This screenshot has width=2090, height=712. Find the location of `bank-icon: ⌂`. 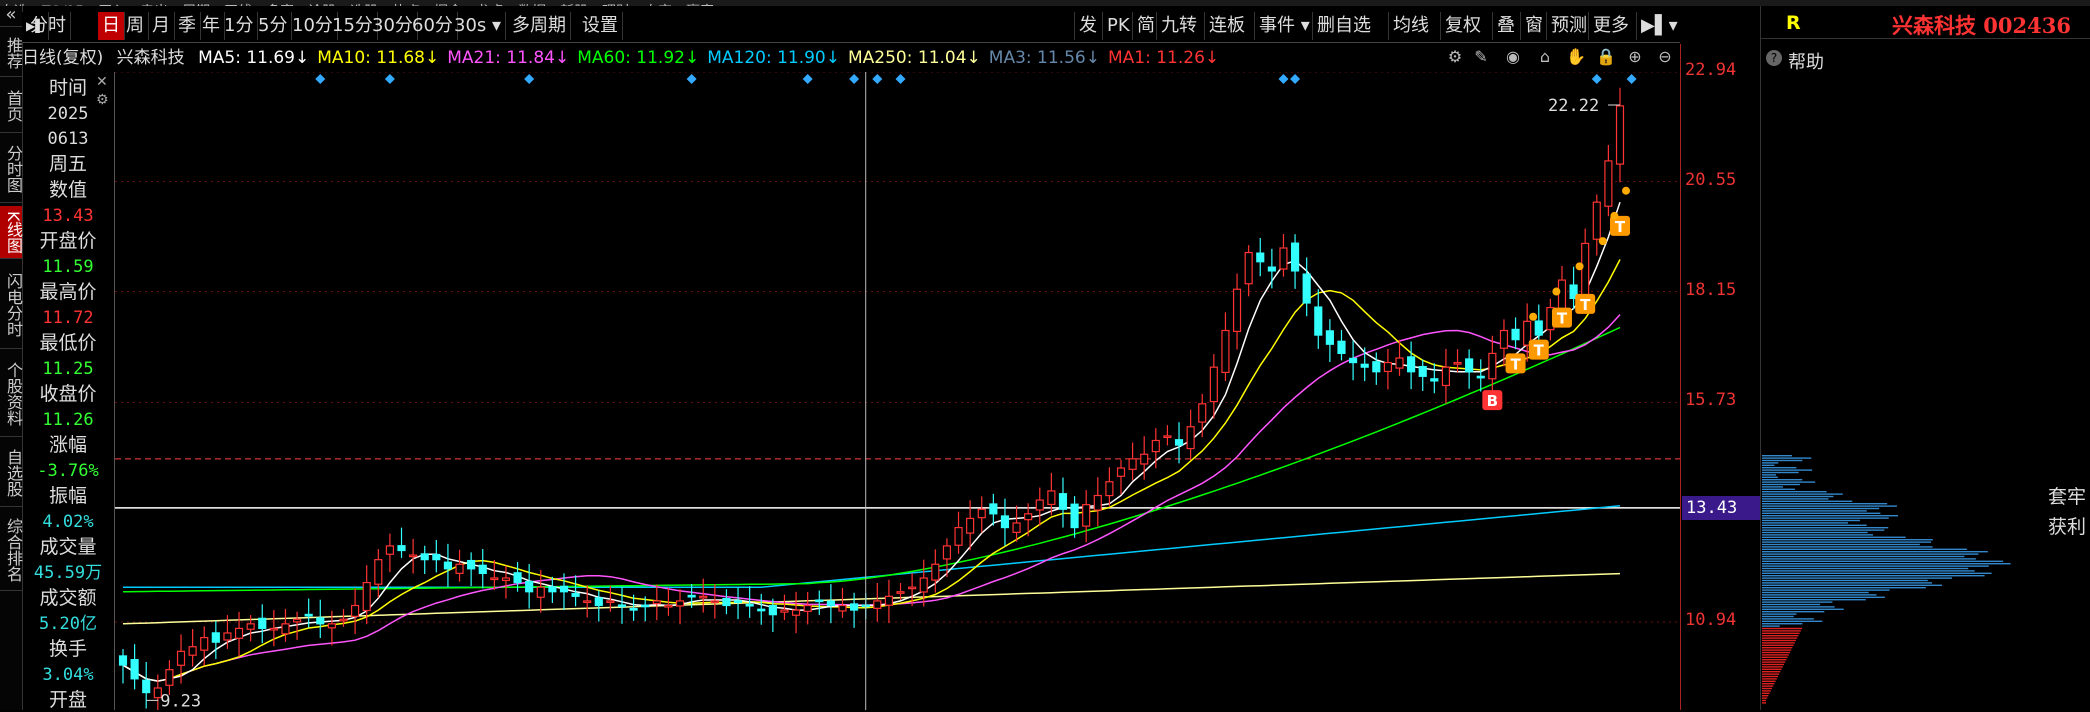

bank-icon: ⌂ is located at coordinates (1545, 57).